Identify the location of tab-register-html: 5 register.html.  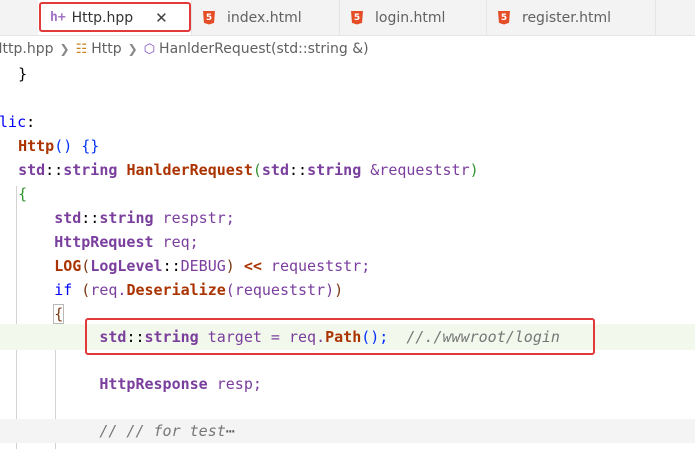
(572, 17).